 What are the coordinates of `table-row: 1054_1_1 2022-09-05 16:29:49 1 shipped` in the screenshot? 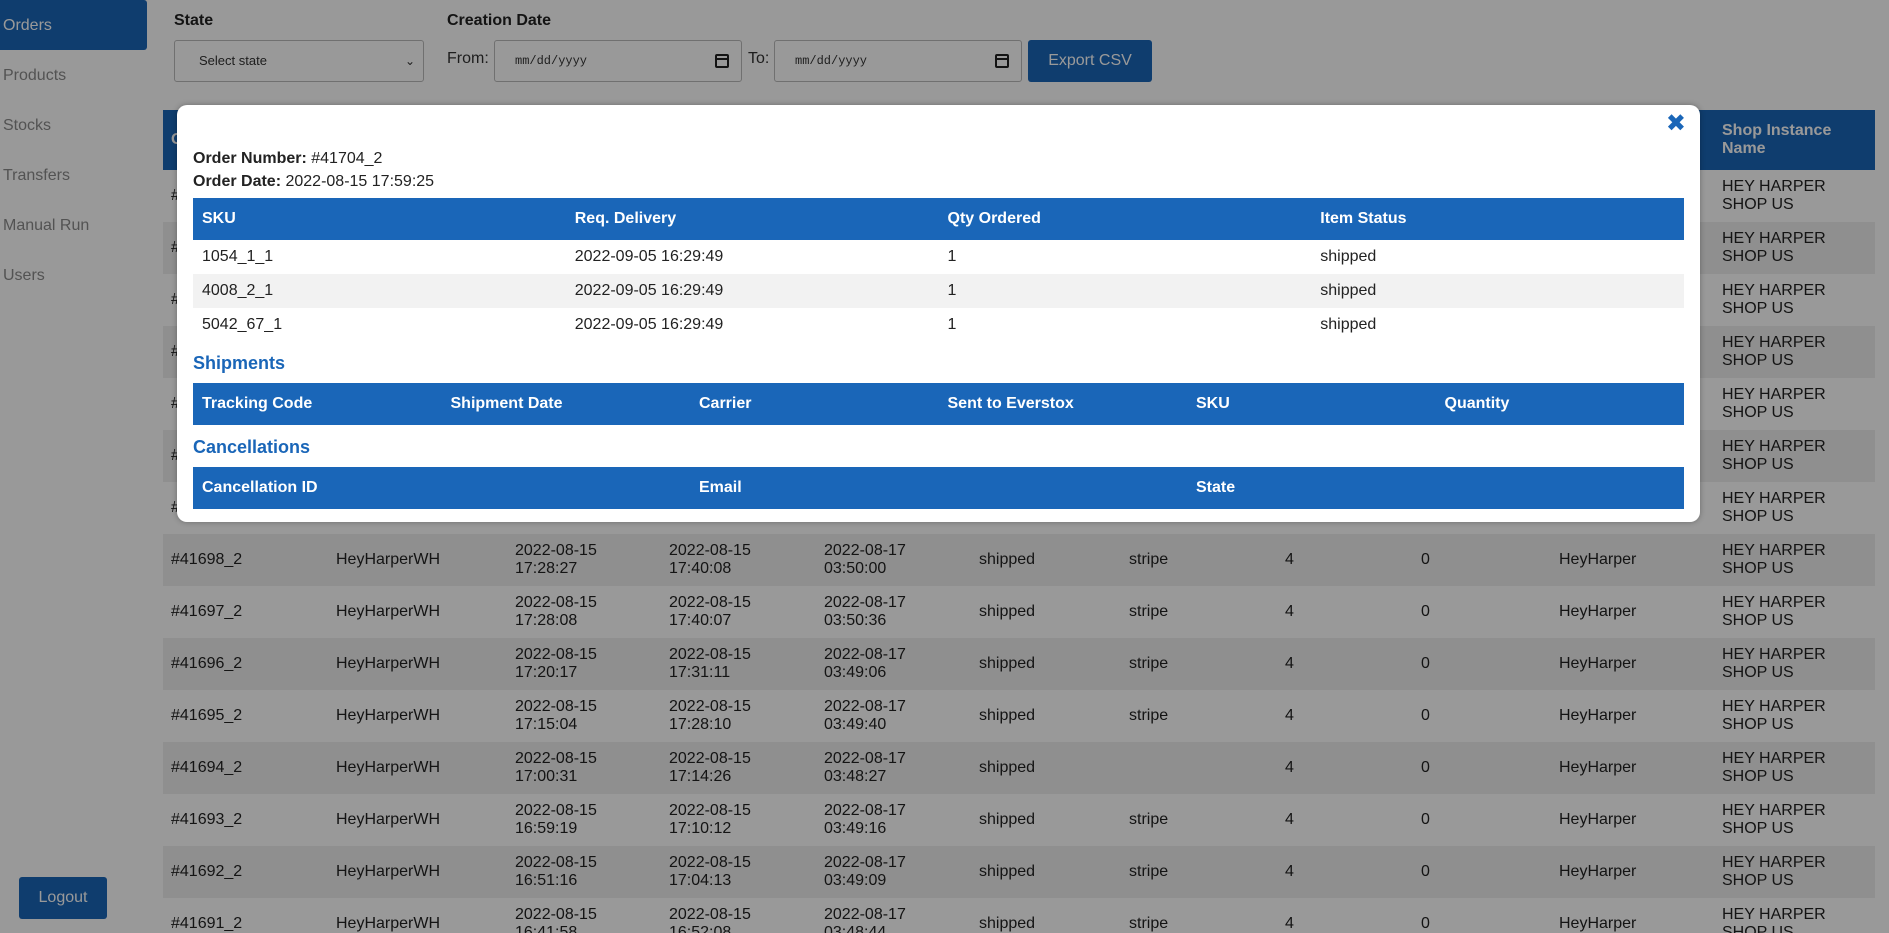 It's located at (938, 257).